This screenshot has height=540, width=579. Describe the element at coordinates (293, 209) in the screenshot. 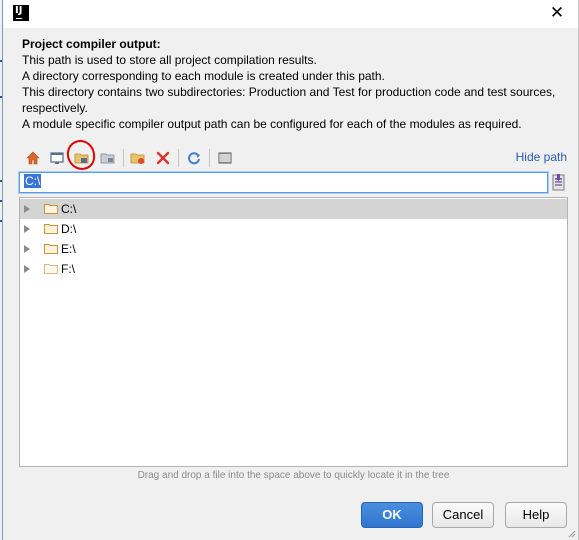

I see `tree-item-c-drive: C:\` at that location.